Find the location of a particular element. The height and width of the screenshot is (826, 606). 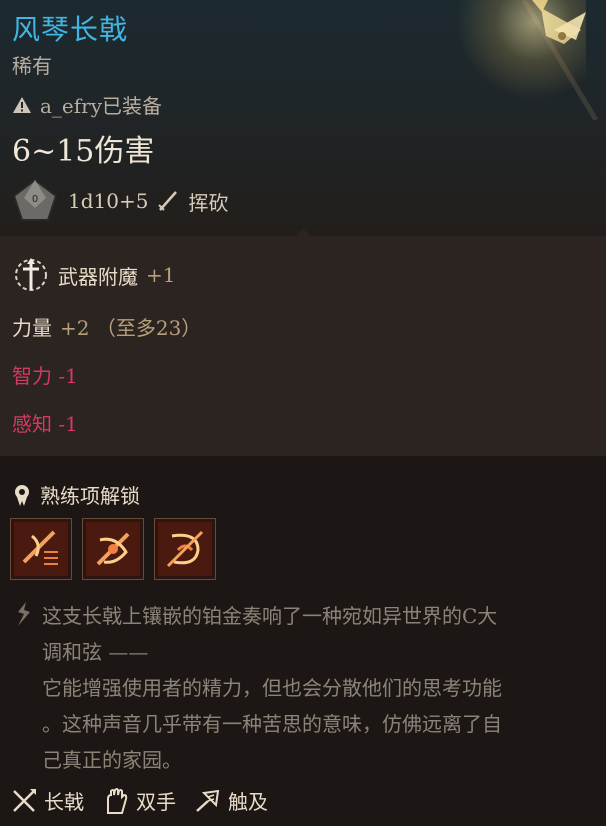

lore-line: 己真正的家园。 is located at coordinates (112, 760).